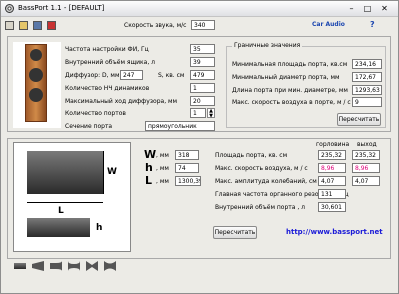  What do you see at coordinates (9, 8) in the screenshot?
I see `app-icon` at bounding box center [9, 8].